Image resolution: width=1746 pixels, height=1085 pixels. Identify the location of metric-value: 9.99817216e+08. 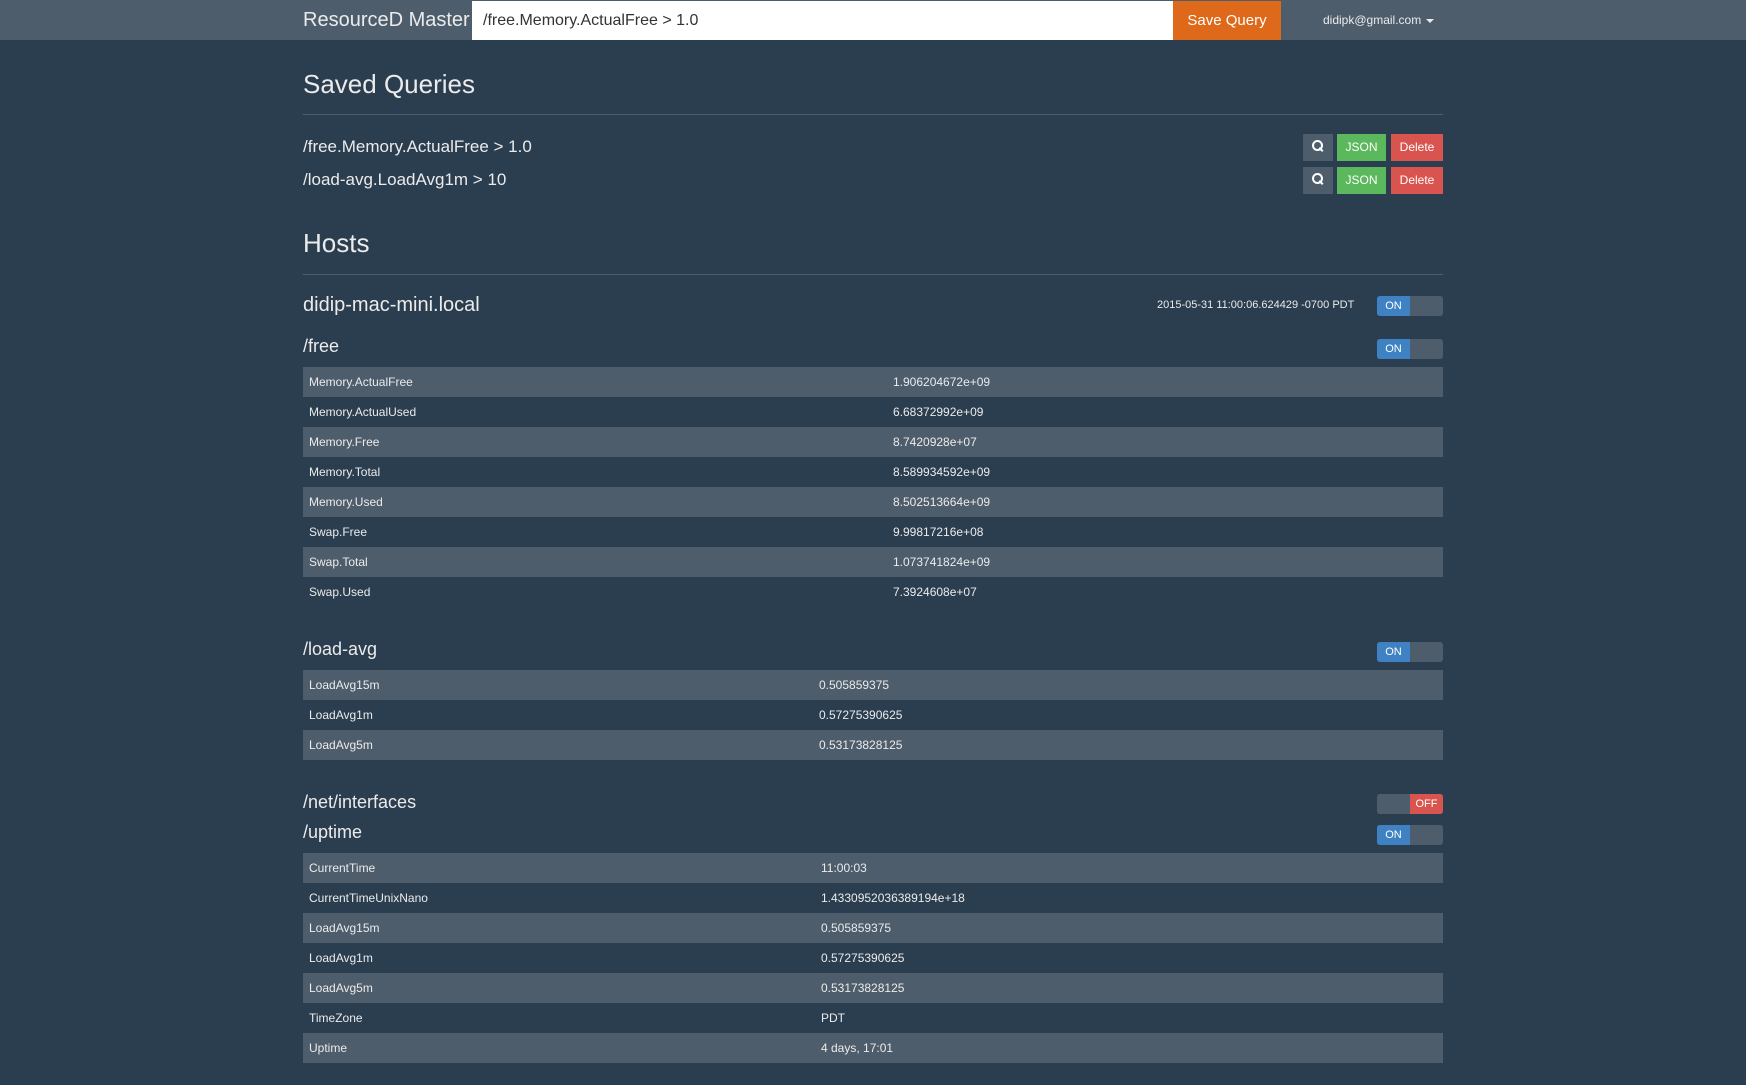
(1165, 532).